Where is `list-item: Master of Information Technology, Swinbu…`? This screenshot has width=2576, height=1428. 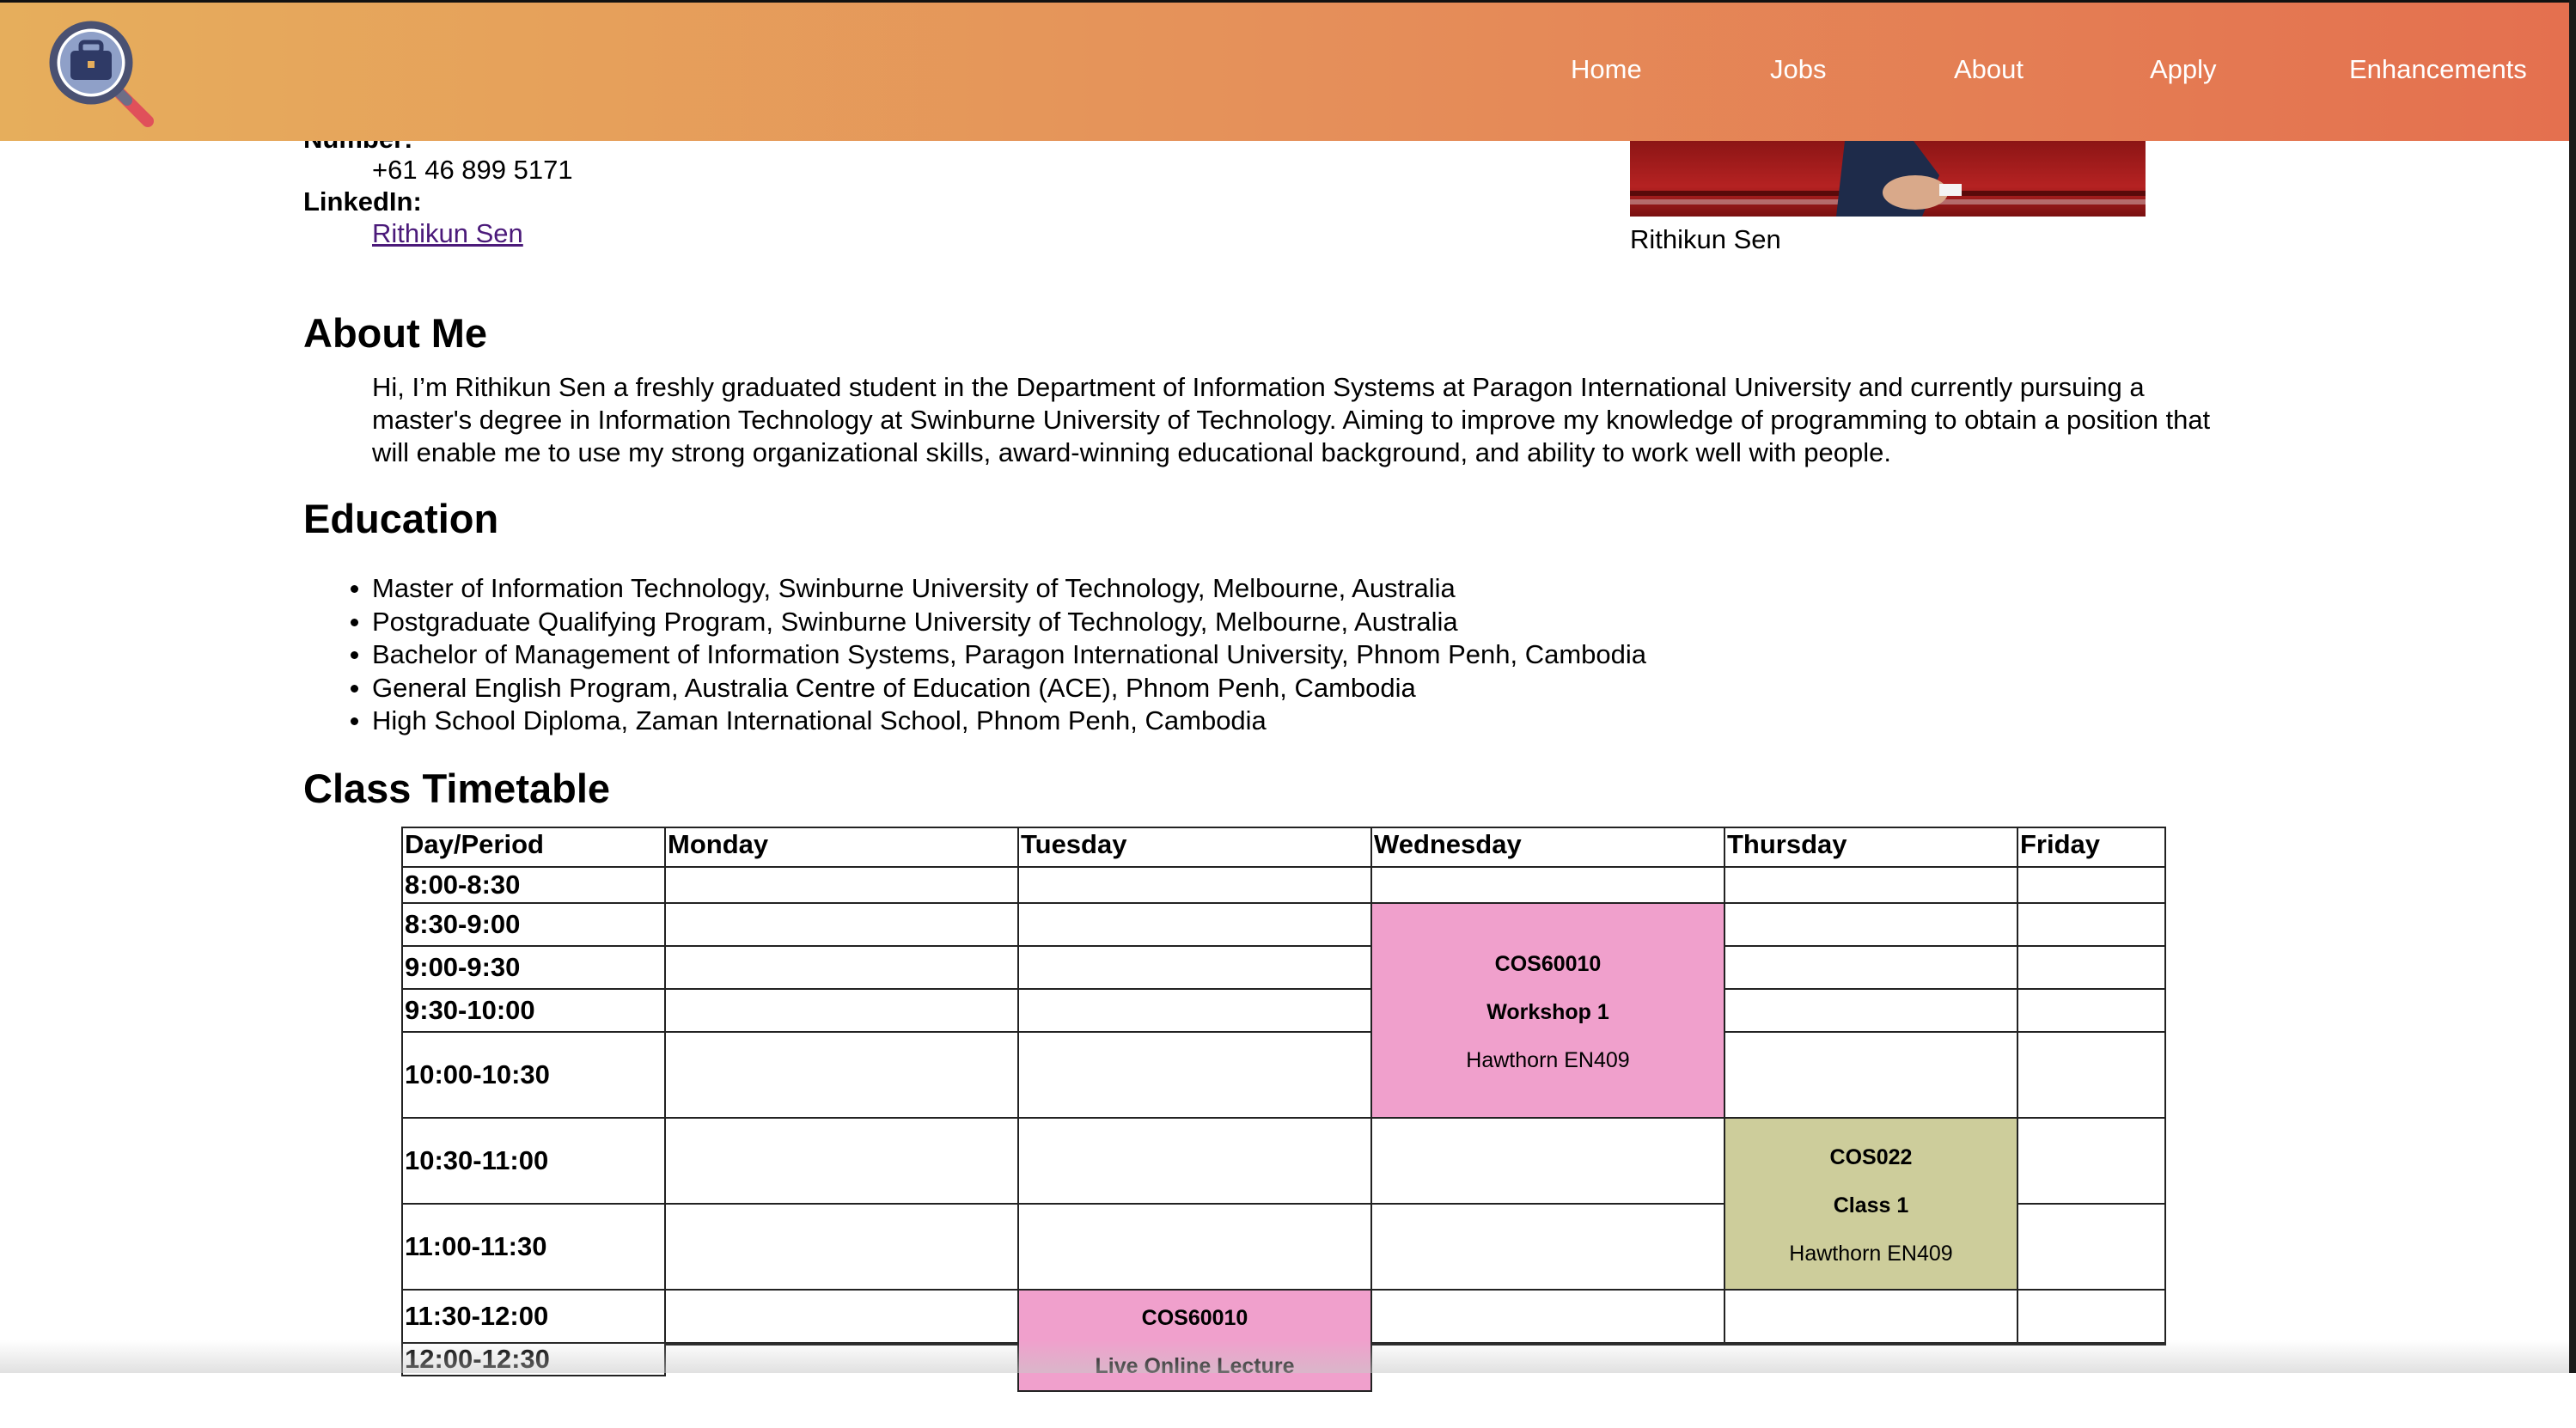
list-item: Master of Information Technology, Swinbu… is located at coordinates (998, 589).